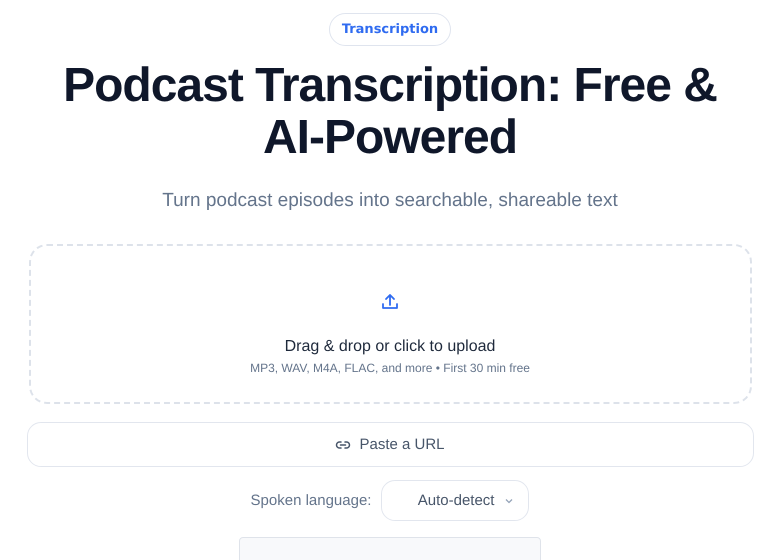 The image size is (780, 560). Describe the element at coordinates (390, 368) in the screenshot. I see `upload-hint: MP3, WAV, M4A, FLAC, and more • First 30 min free` at that location.